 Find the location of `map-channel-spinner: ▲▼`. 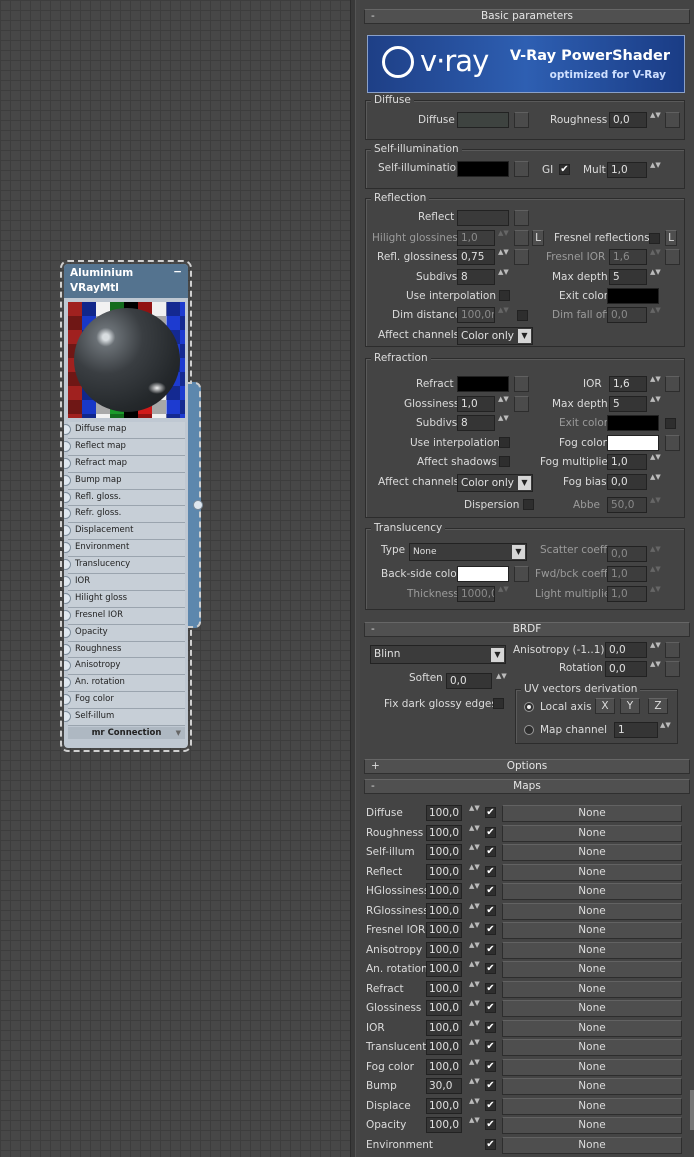

map-channel-spinner: ▲▼ is located at coordinates (665, 730).